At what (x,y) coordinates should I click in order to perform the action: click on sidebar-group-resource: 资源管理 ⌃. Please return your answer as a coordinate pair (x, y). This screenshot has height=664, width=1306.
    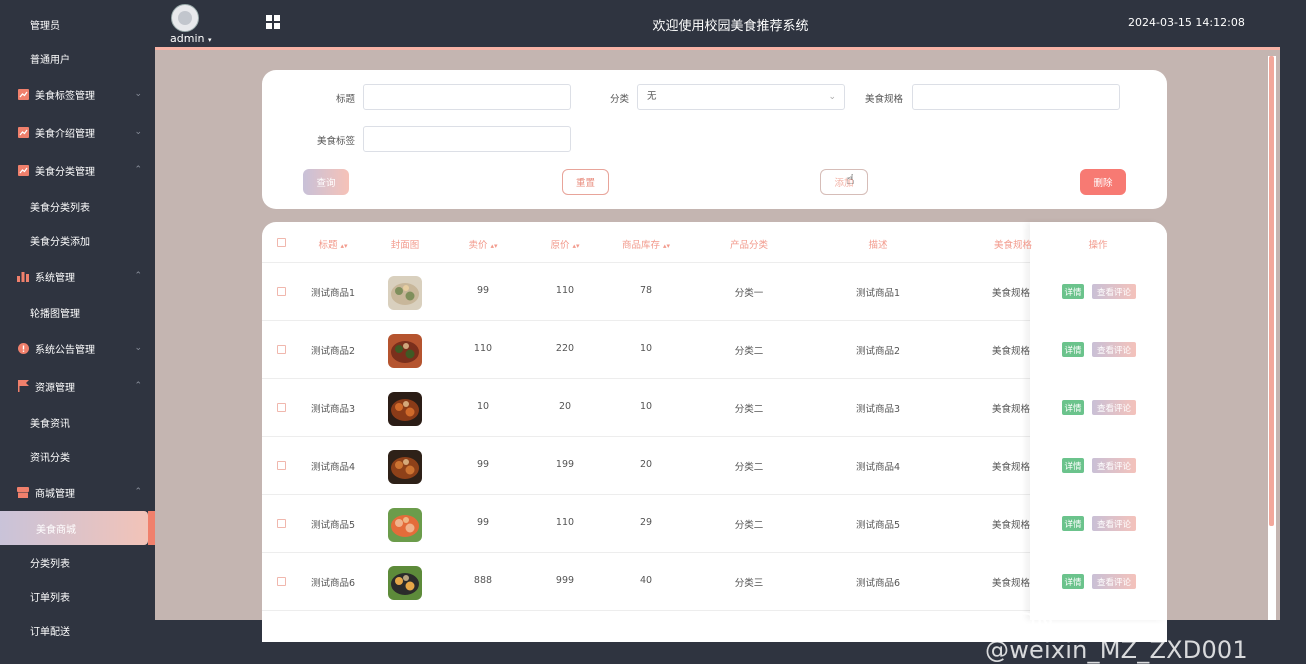
    Looking at the image, I should click on (77, 386).